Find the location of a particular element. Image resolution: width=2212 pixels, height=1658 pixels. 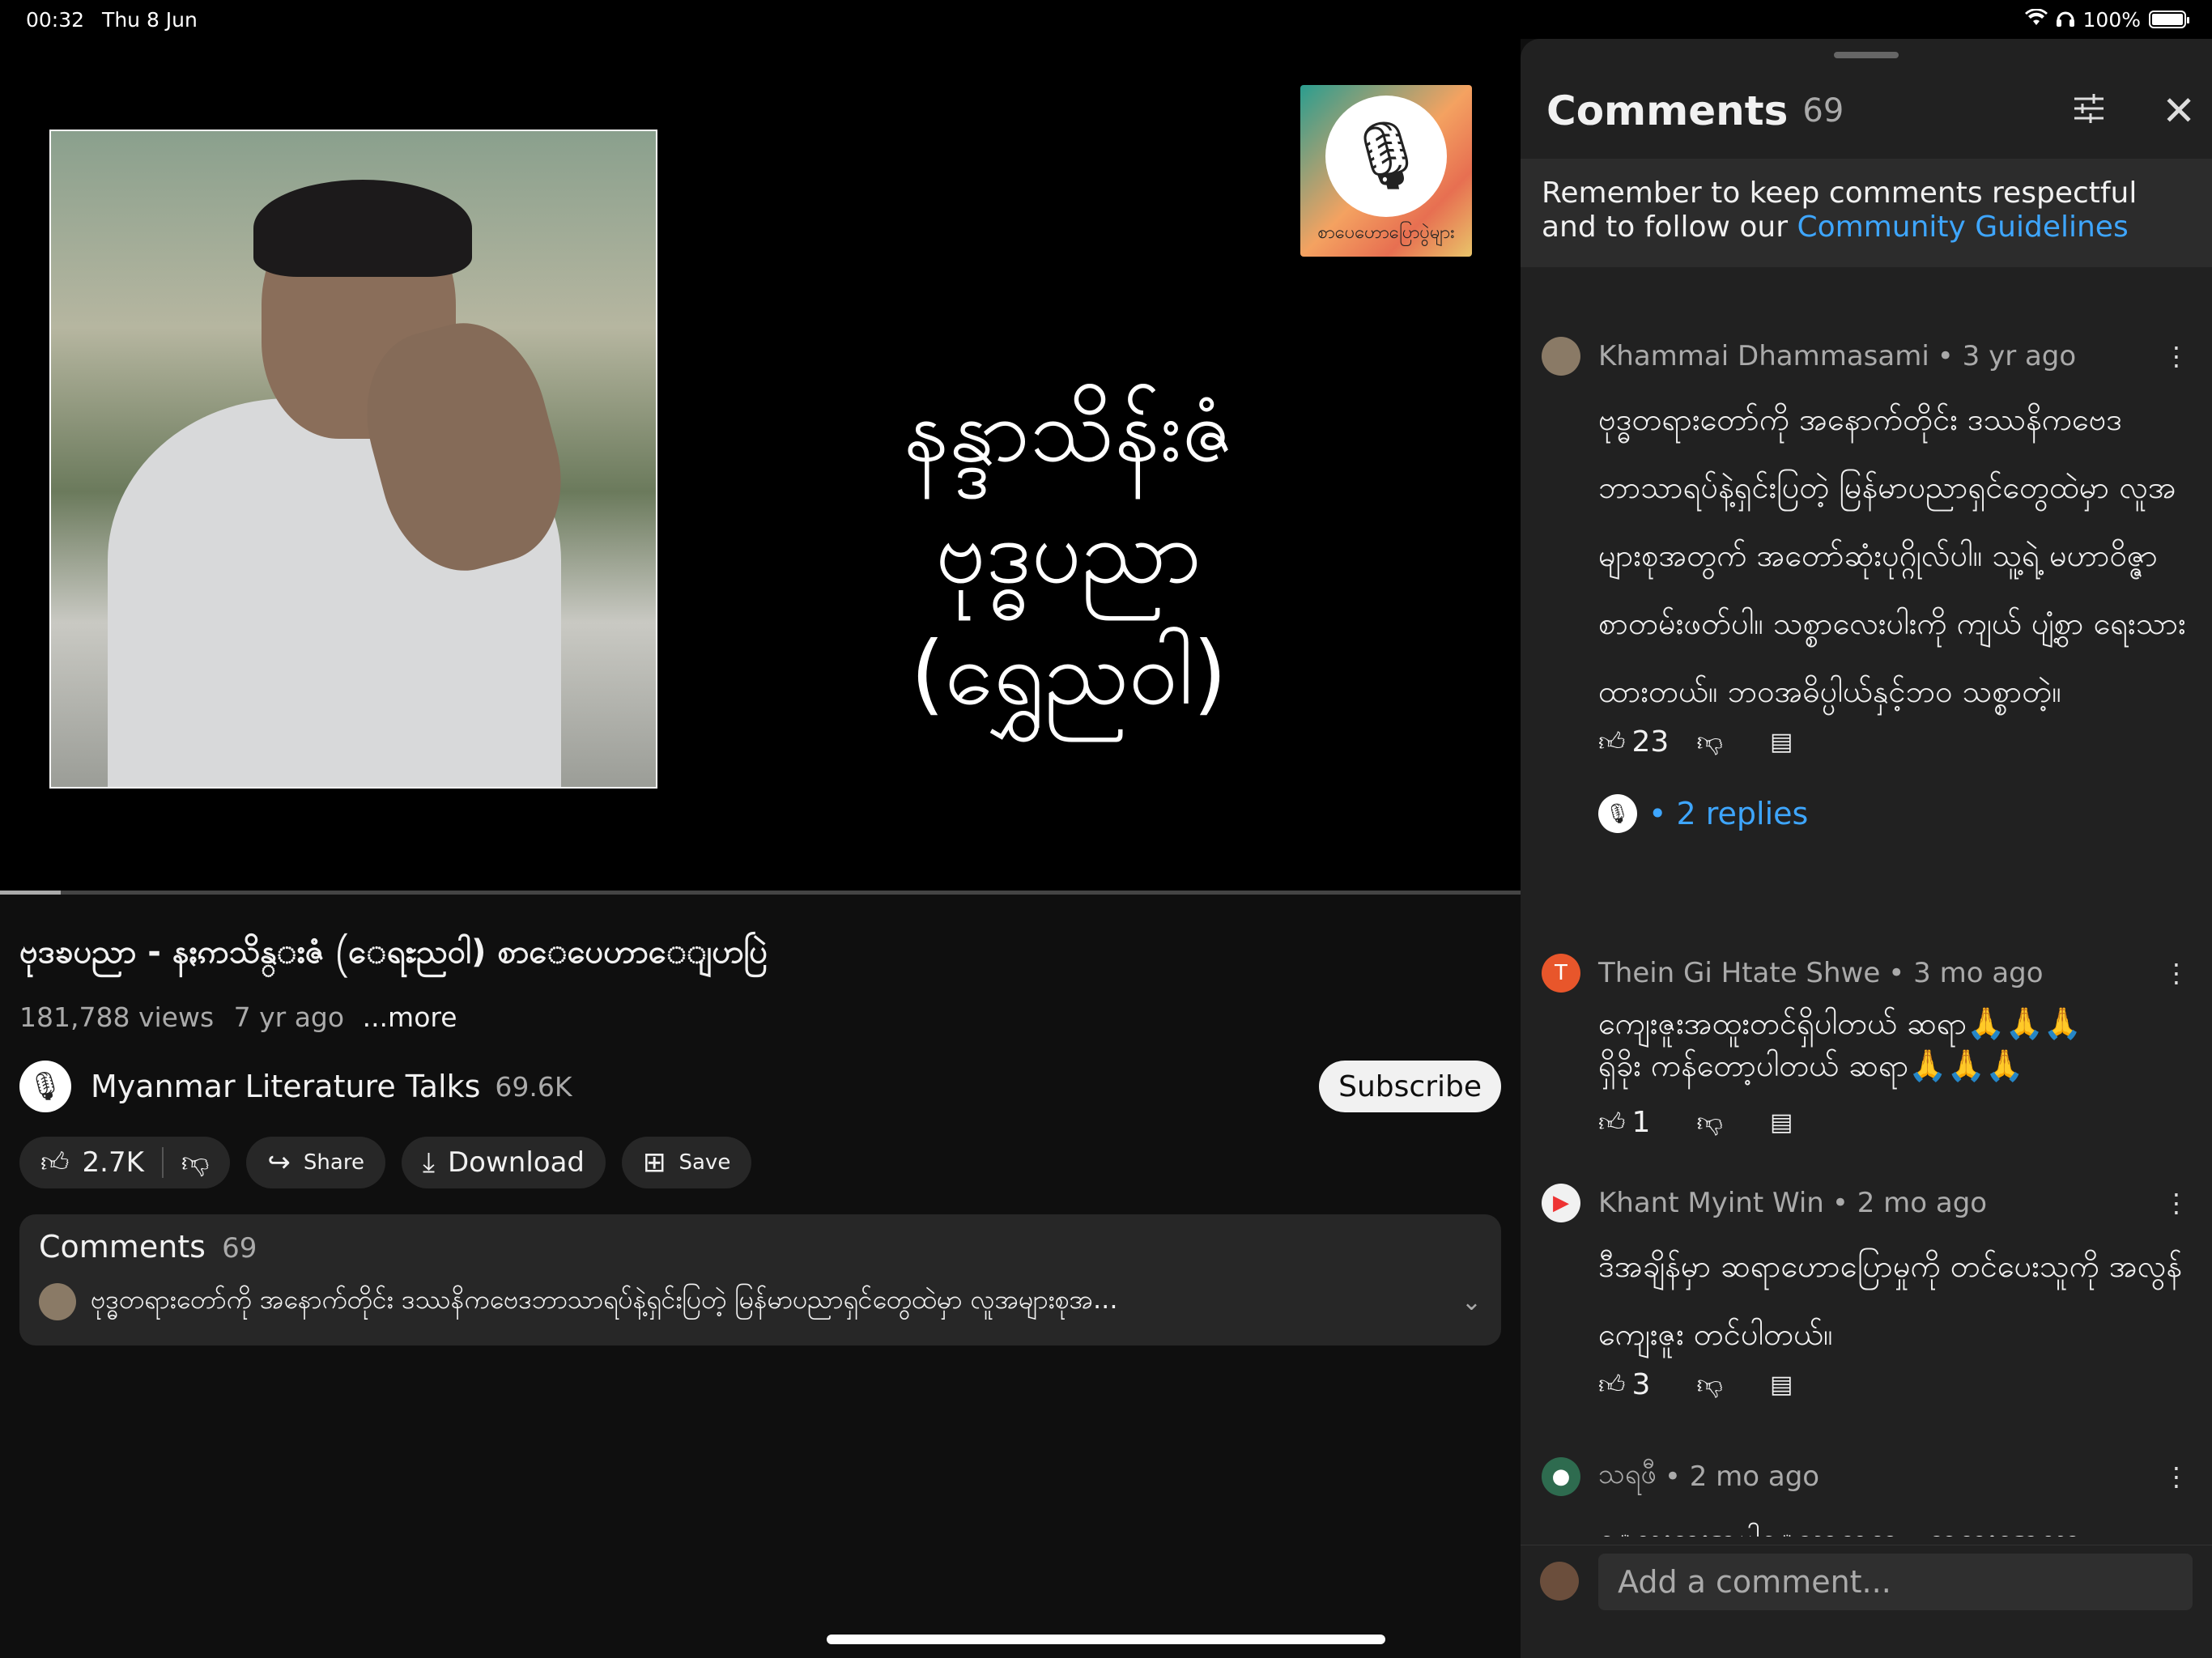

view-count: 181,788 views is located at coordinates (117, 1017).